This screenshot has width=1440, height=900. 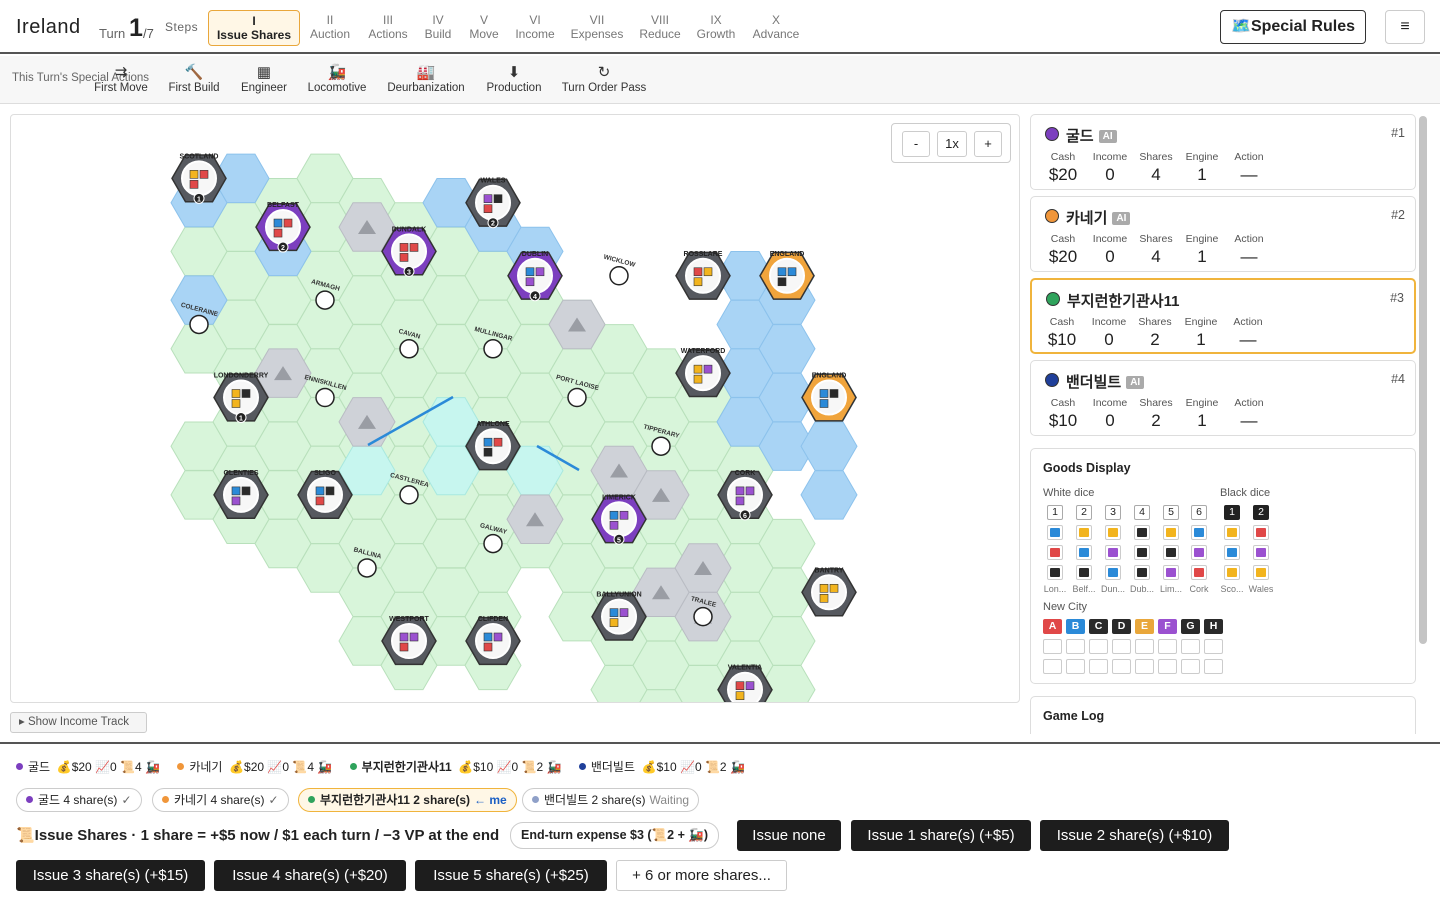 I want to click on train-icon: 🚂, so click(x=337, y=72).